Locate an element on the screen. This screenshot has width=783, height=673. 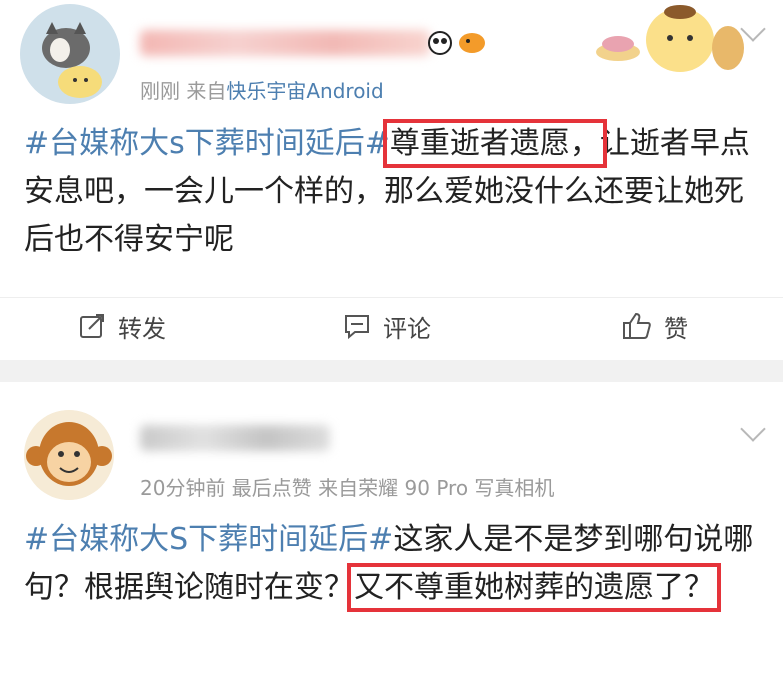
action-bar: 转发 评论 赞 is located at coordinates (391, 324).